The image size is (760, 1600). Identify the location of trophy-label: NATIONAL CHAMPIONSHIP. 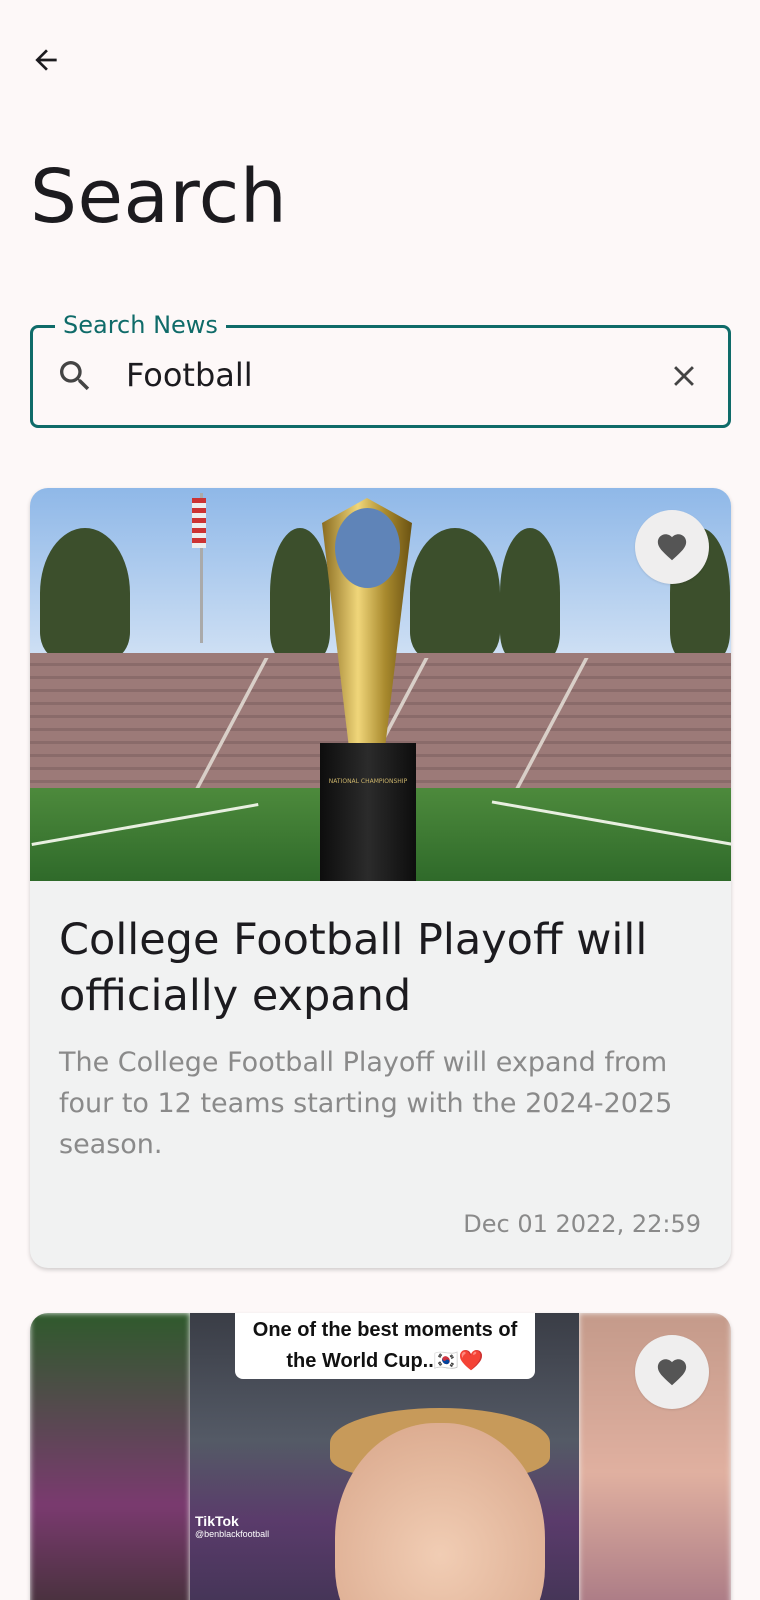
(368, 781).